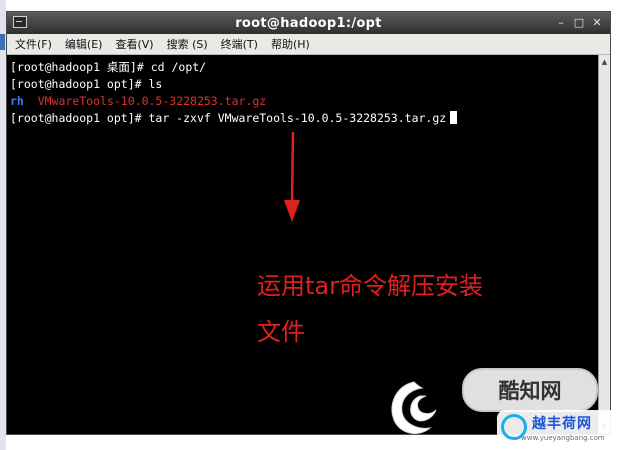 Image resolution: width=640 pixels, height=450 pixels. Describe the element at coordinates (20, 22) in the screenshot. I see `terminal-app-icon` at that location.